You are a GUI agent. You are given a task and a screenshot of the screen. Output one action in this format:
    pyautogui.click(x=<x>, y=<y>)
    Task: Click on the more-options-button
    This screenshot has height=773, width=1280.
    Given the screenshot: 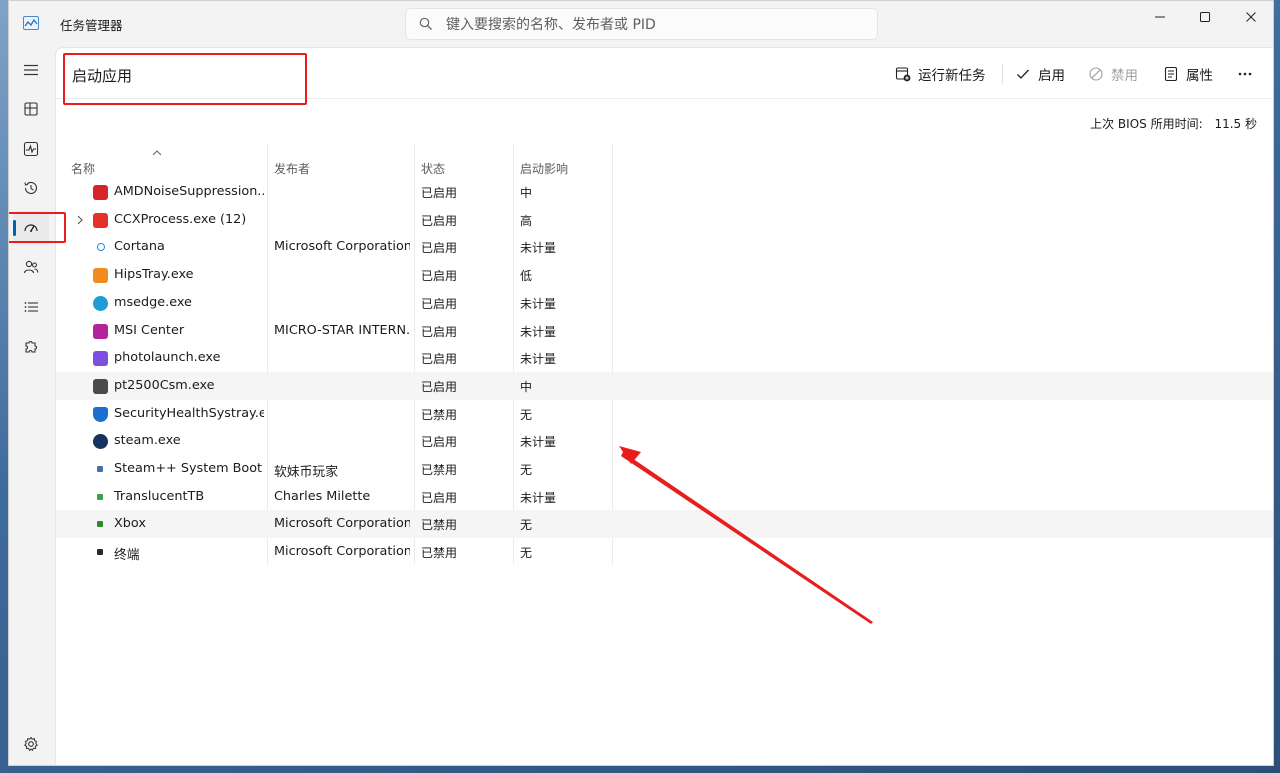 What is the action you would take?
    pyautogui.click(x=1245, y=74)
    